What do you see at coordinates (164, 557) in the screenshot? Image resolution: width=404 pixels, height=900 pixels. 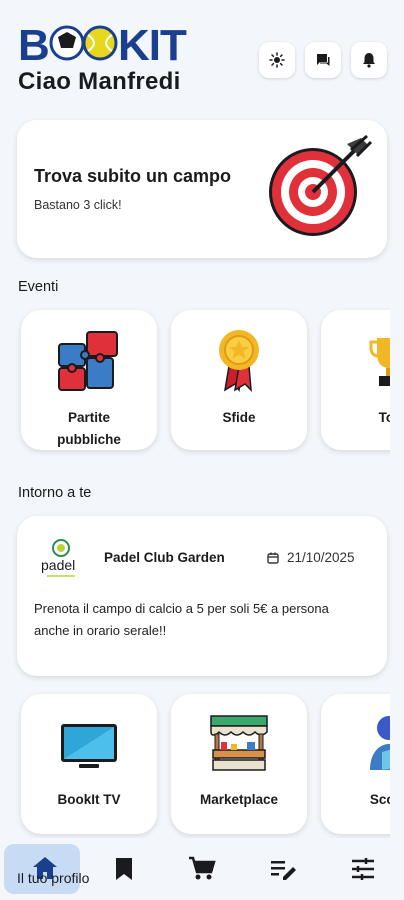 I see `club-name: Padel Club Garden` at bounding box center [164, 557].